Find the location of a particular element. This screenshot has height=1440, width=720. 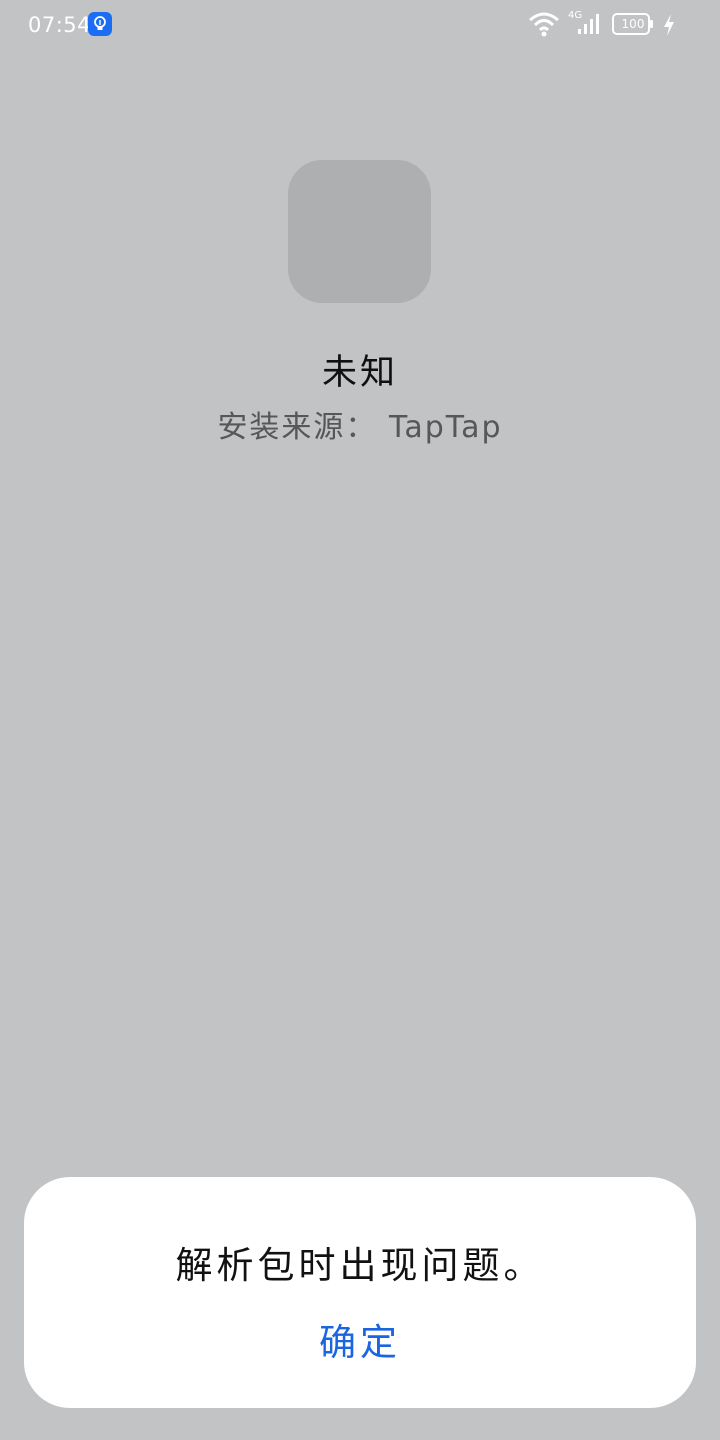

dialog-message: 解析包时出现问题。 is located at coordinates (360, 1265).